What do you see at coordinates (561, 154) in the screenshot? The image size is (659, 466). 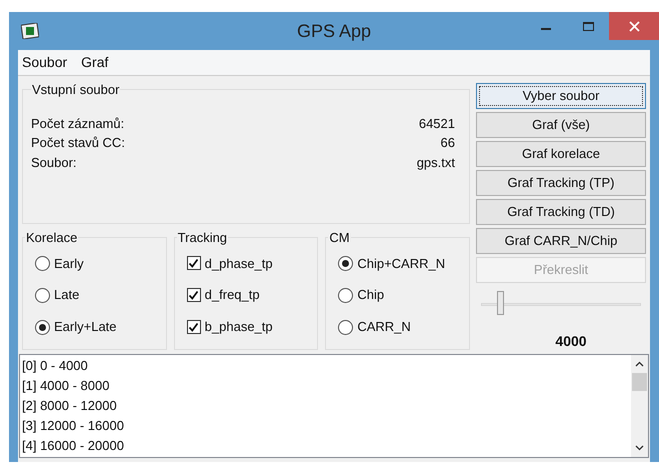 I see `action-button: Graf korelace` at bounding box center [561, 154].